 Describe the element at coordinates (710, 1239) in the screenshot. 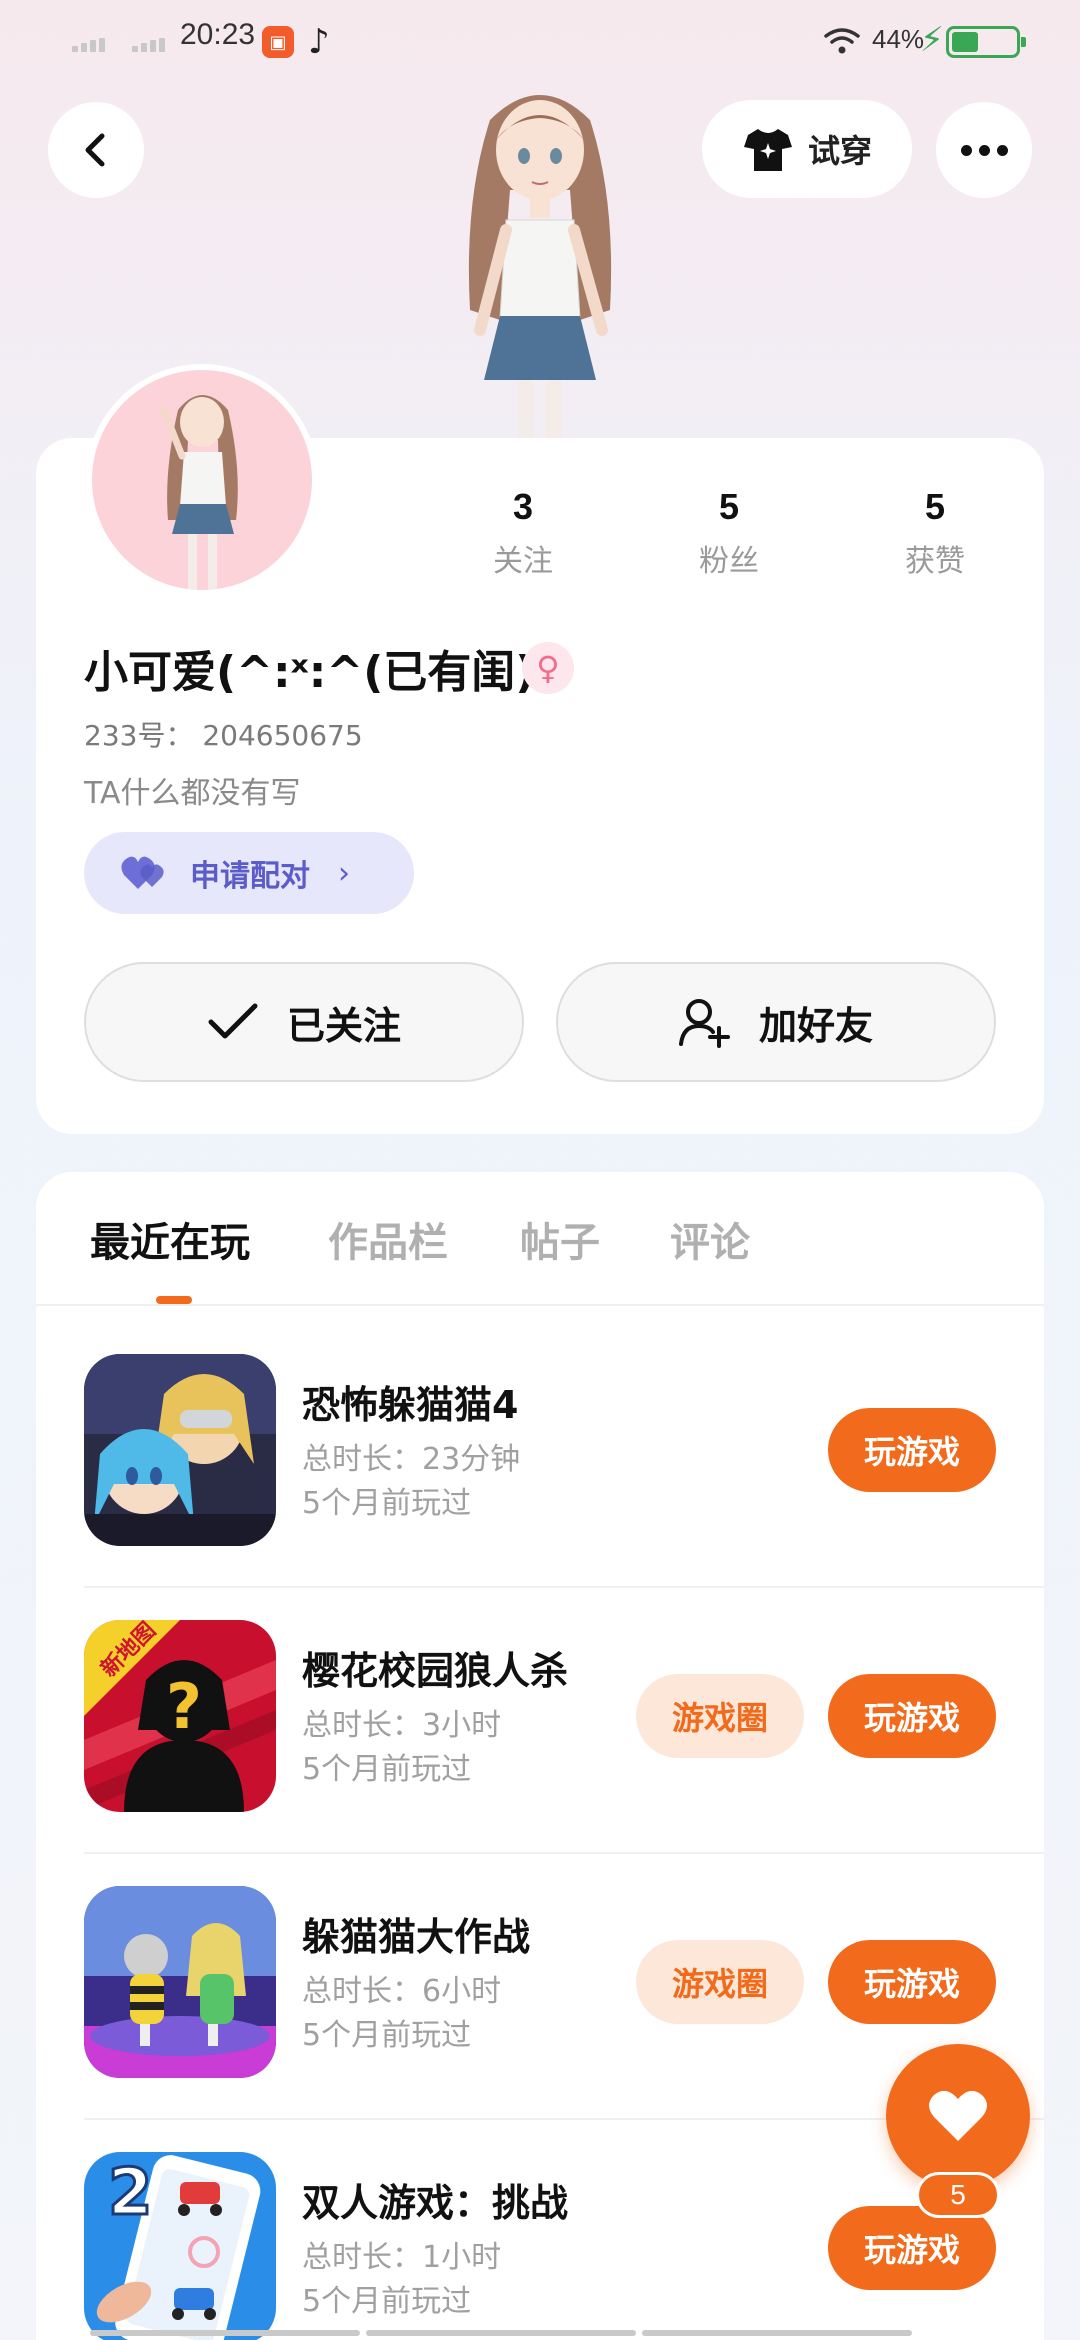

I see `tab-comments: 评论` at that location.